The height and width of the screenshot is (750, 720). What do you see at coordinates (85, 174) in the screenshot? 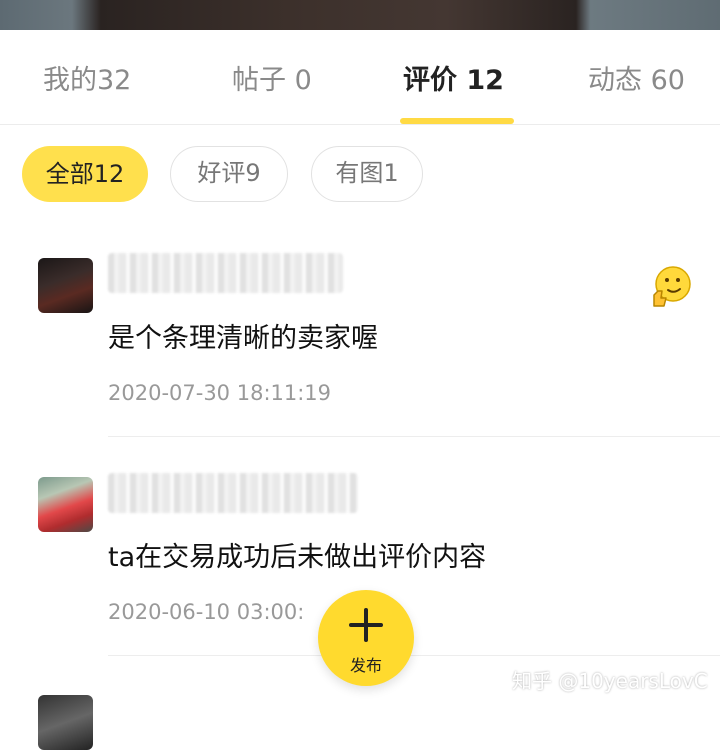
I see `filter-all-chip: 全部12` at bounding box center [85, 174].